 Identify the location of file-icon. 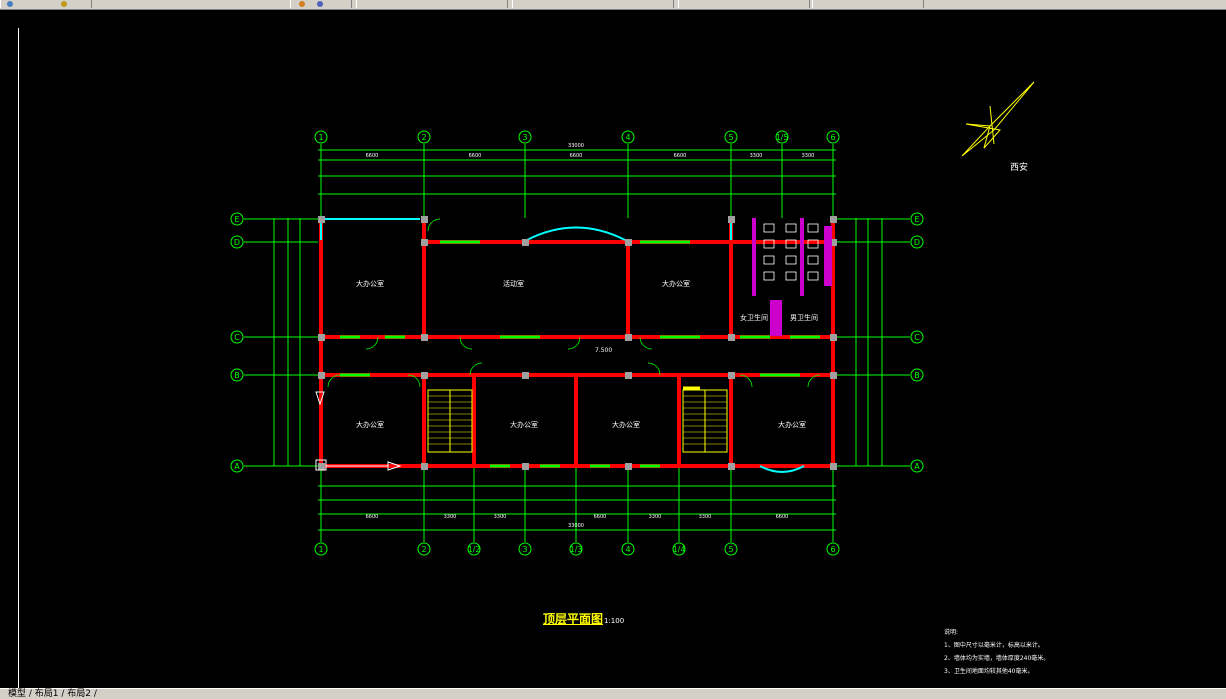
(10, 4).